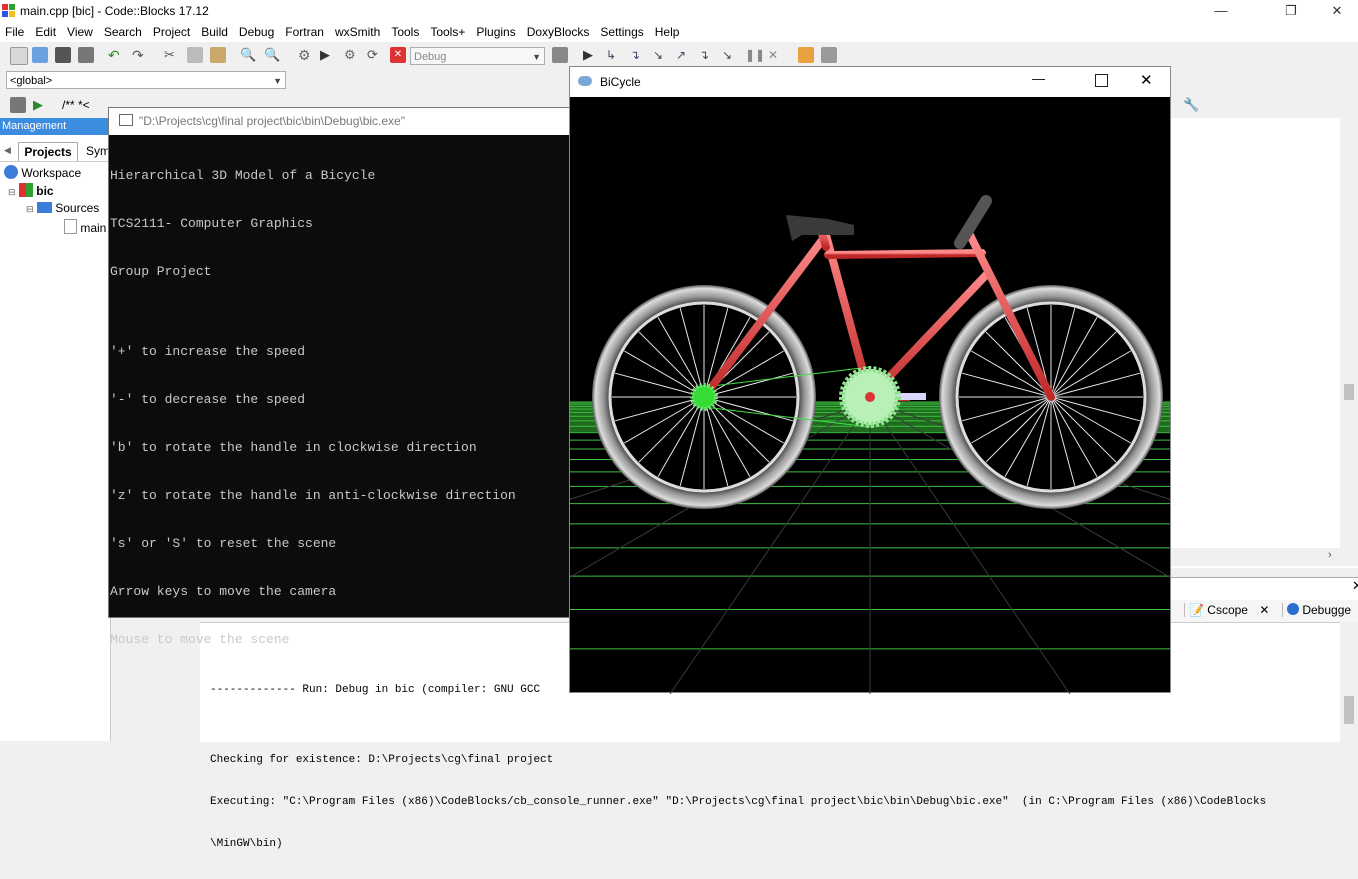 The width and height of the screenshot is (1358, 879). I want to click on logs-close-icon: ✕, so click(1355, 586).